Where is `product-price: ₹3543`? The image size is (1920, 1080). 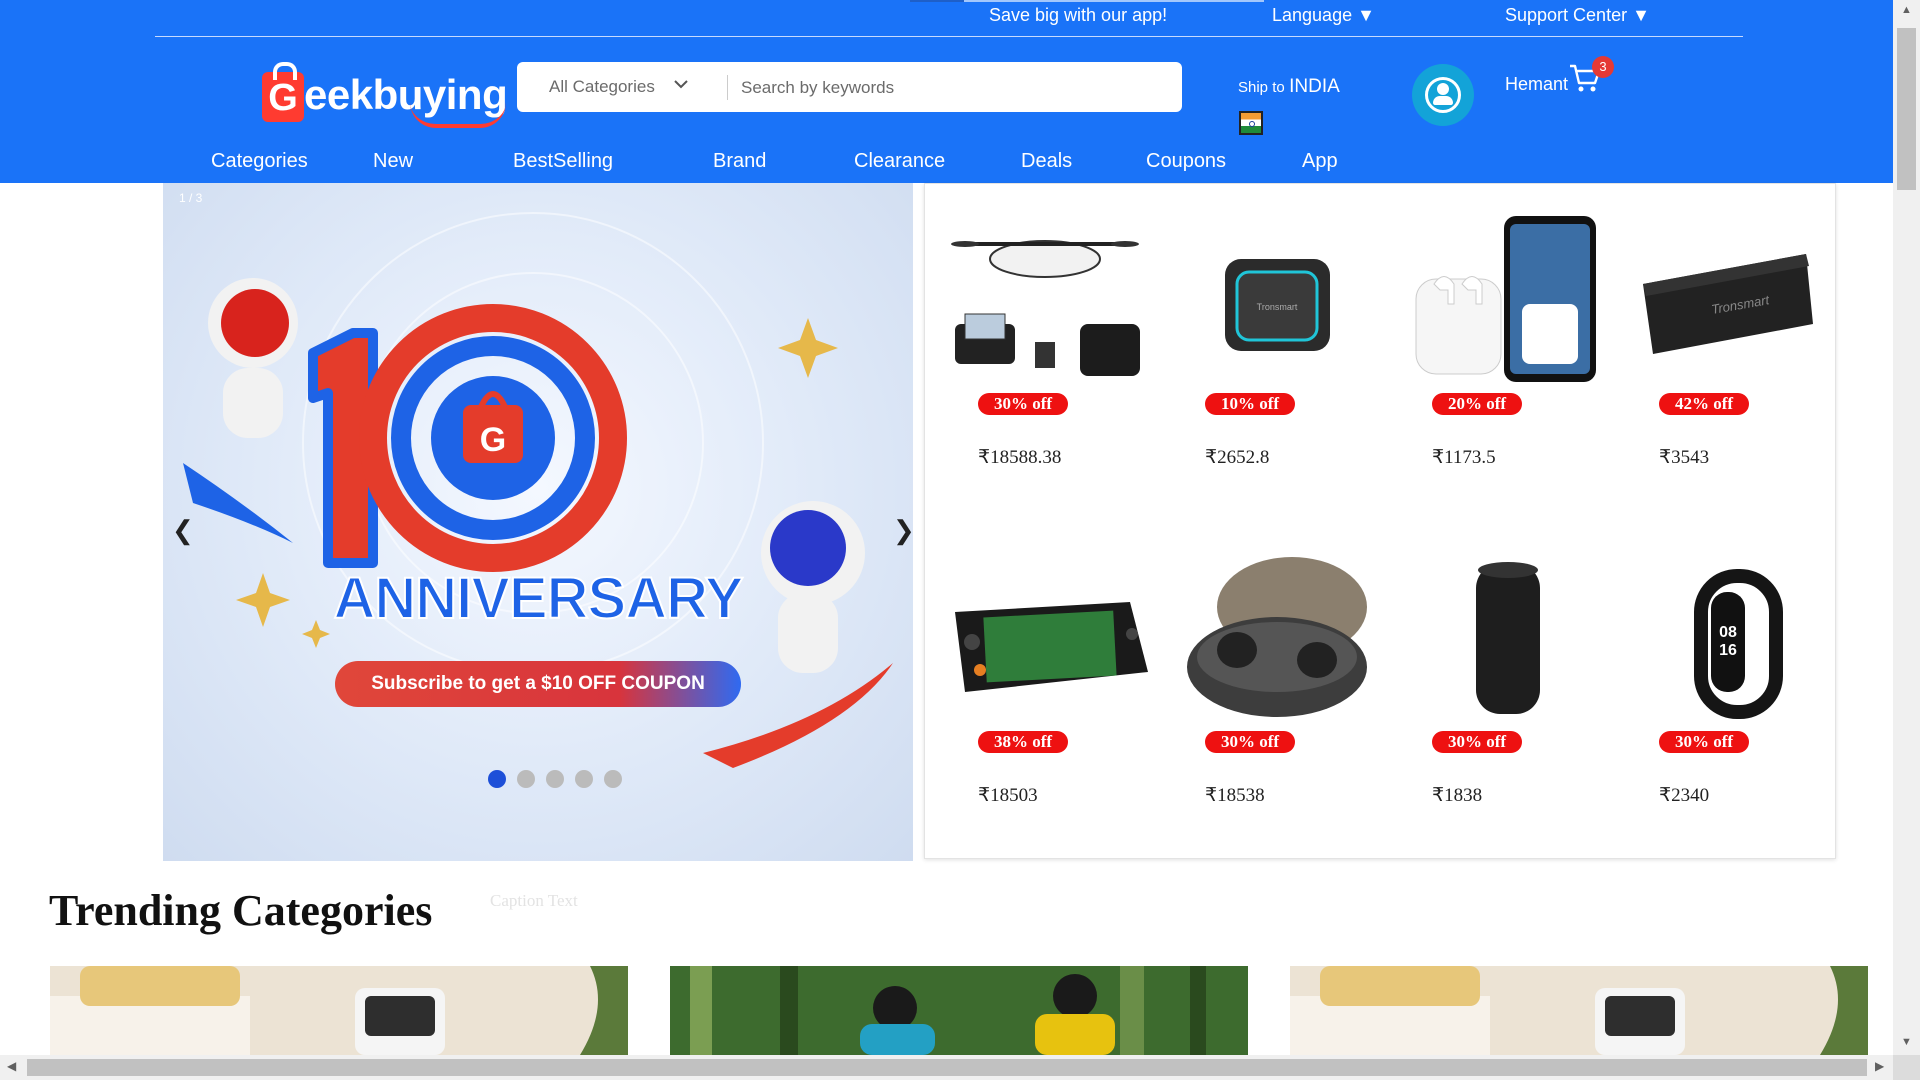 product-price: ₹3543 is located at coordinates (1684, 457).